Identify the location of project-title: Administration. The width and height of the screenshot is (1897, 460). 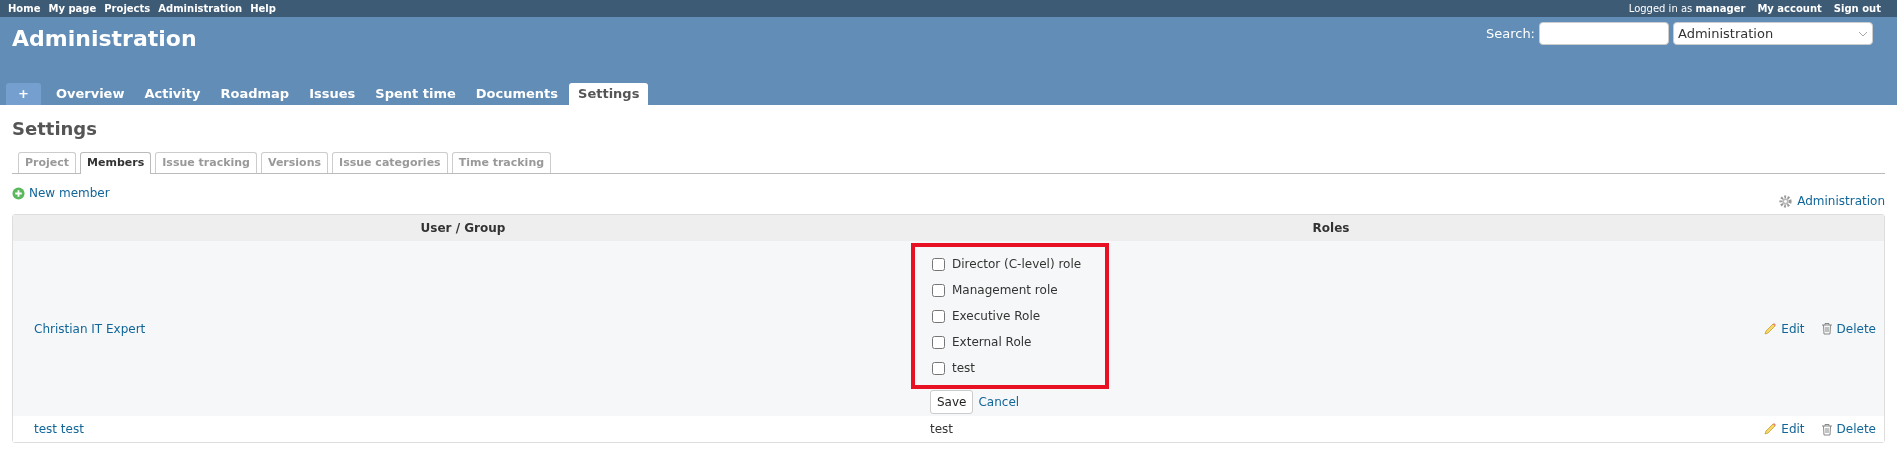
(104, 39).